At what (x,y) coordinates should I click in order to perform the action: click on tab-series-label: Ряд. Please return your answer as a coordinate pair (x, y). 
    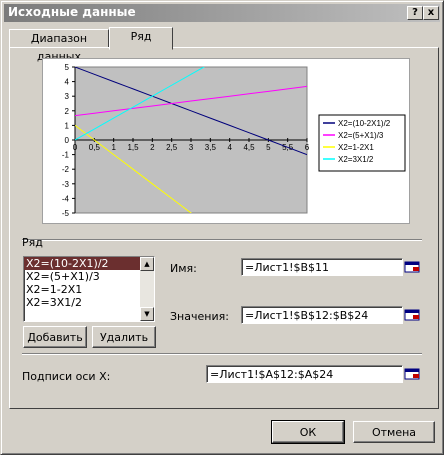
    Looking at the image, I should click on (141, 36).